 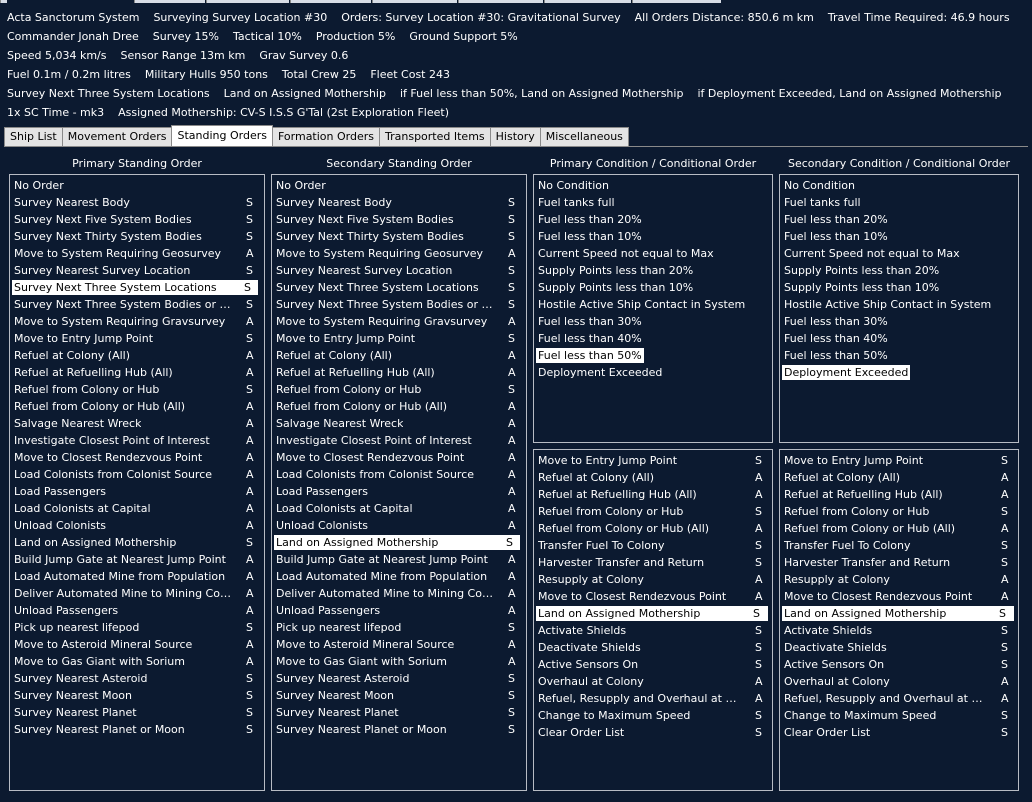 I want to click on secondary-order-item: Refuel from Colony or Hub S, so click(x=395, y=389).